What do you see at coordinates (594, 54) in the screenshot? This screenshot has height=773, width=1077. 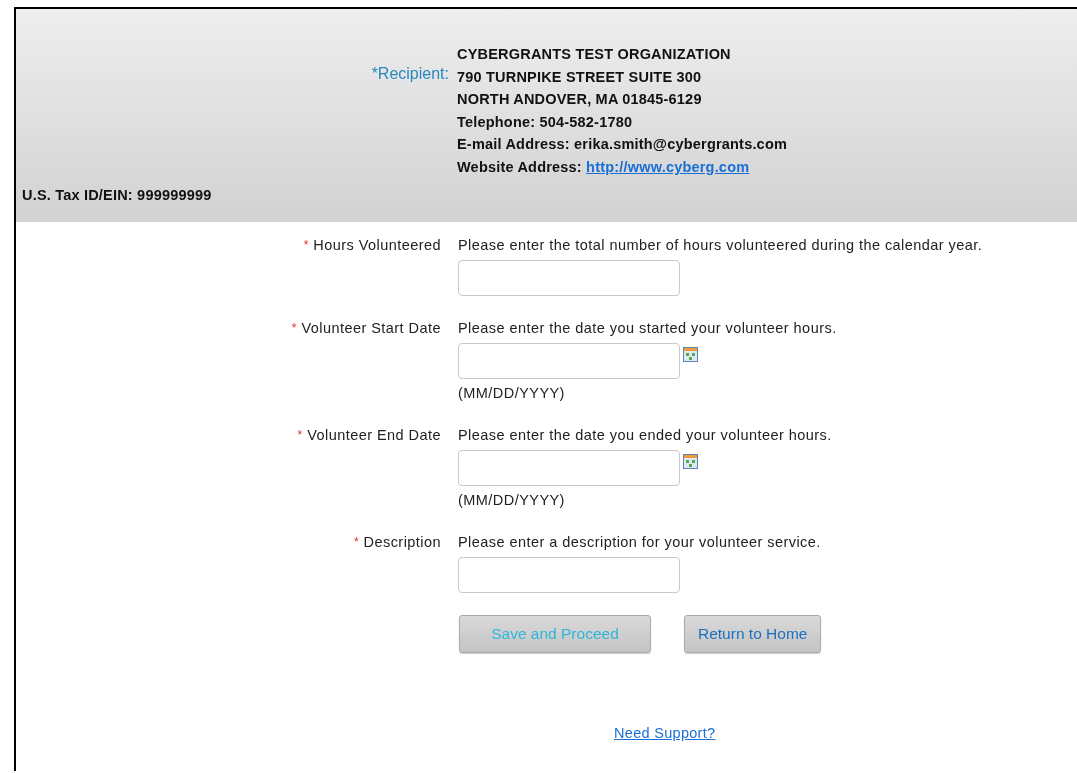 I see `address-line: CYBERGRANTS TEST ORGANIZATION` at bounding box center [594, 54].